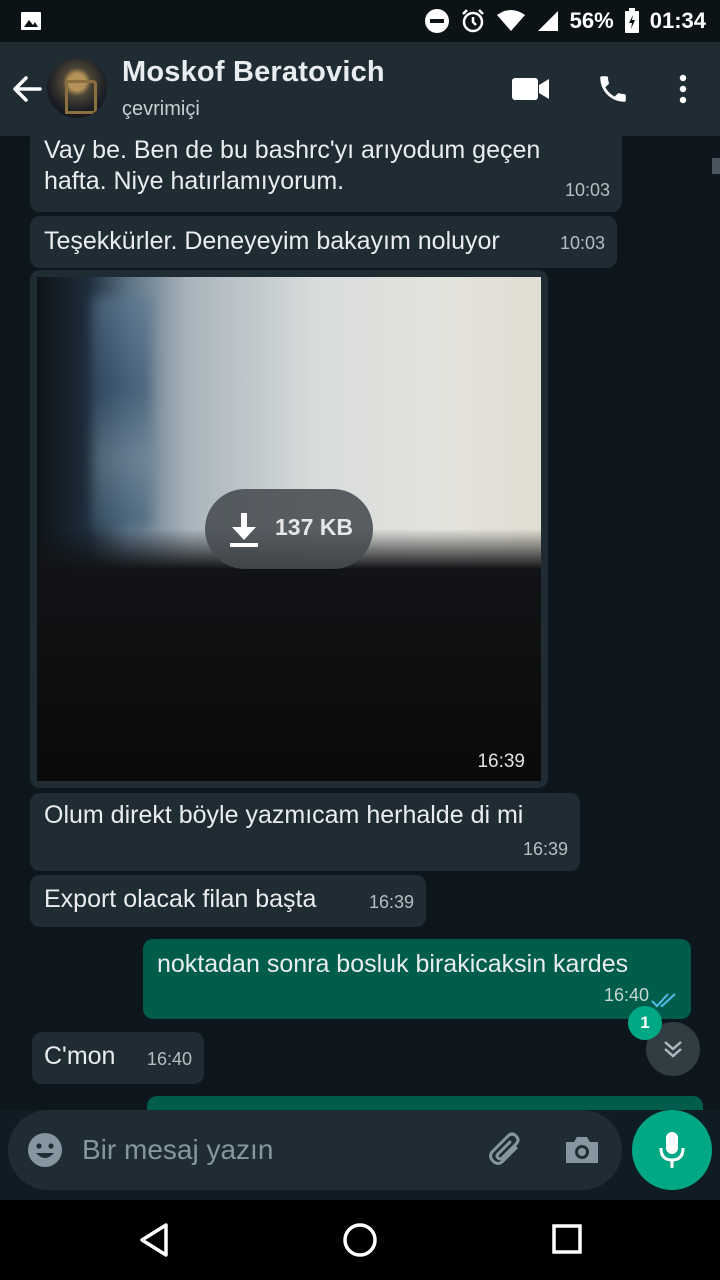  I want to click on message-incoming: Export olacak filan başta 16:39, so click(228, 901).